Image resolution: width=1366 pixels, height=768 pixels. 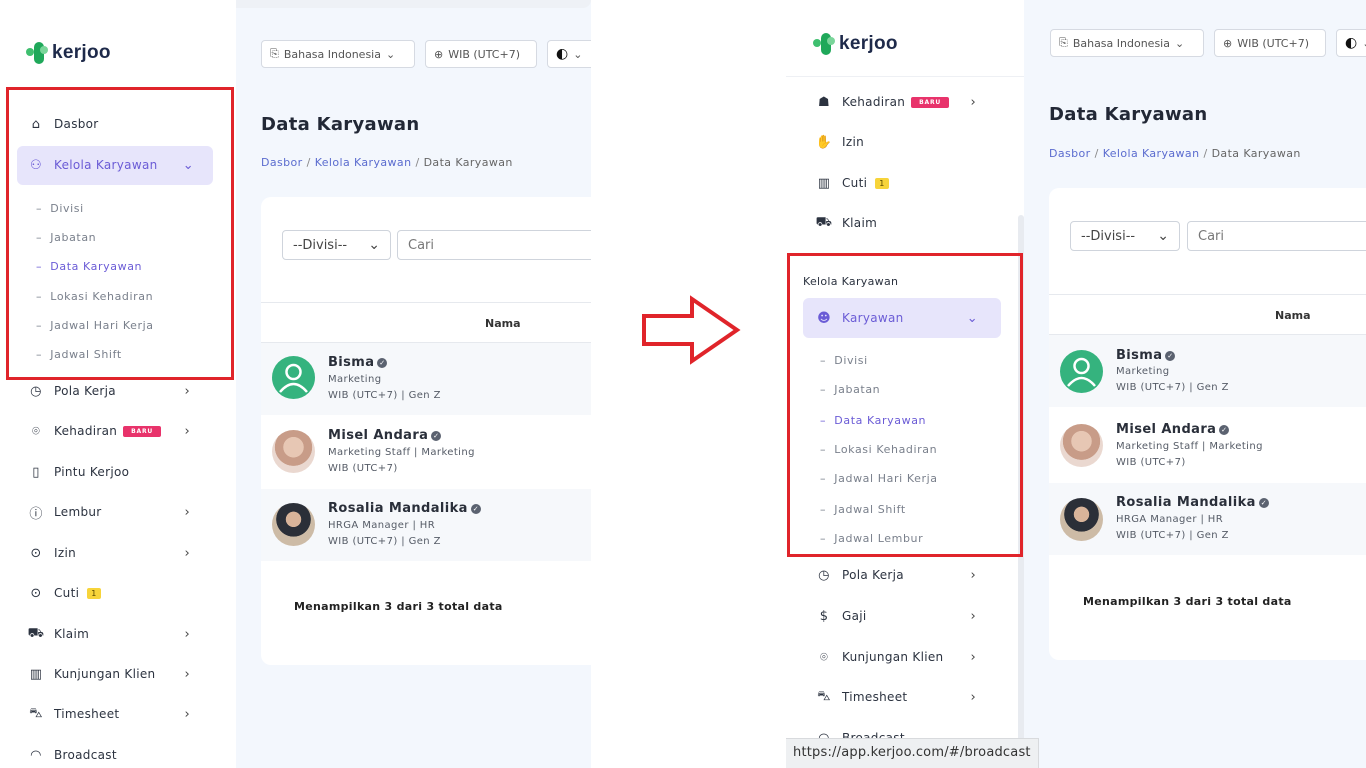 What do you see at coordinates (187, 553) in the screenshot?
I see `chevron-right-icon: ›` at bounding box center [187, 553].